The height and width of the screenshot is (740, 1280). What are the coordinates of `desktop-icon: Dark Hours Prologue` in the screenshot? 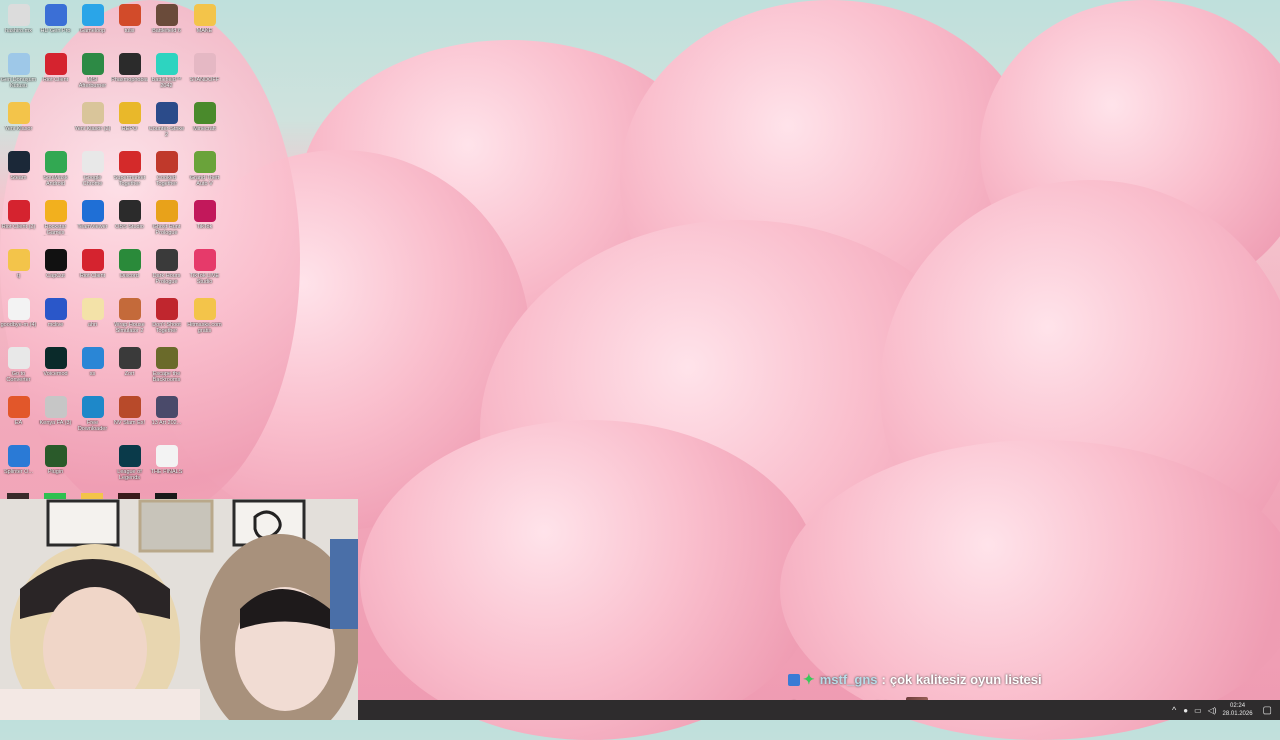 It's located at (166, 273).